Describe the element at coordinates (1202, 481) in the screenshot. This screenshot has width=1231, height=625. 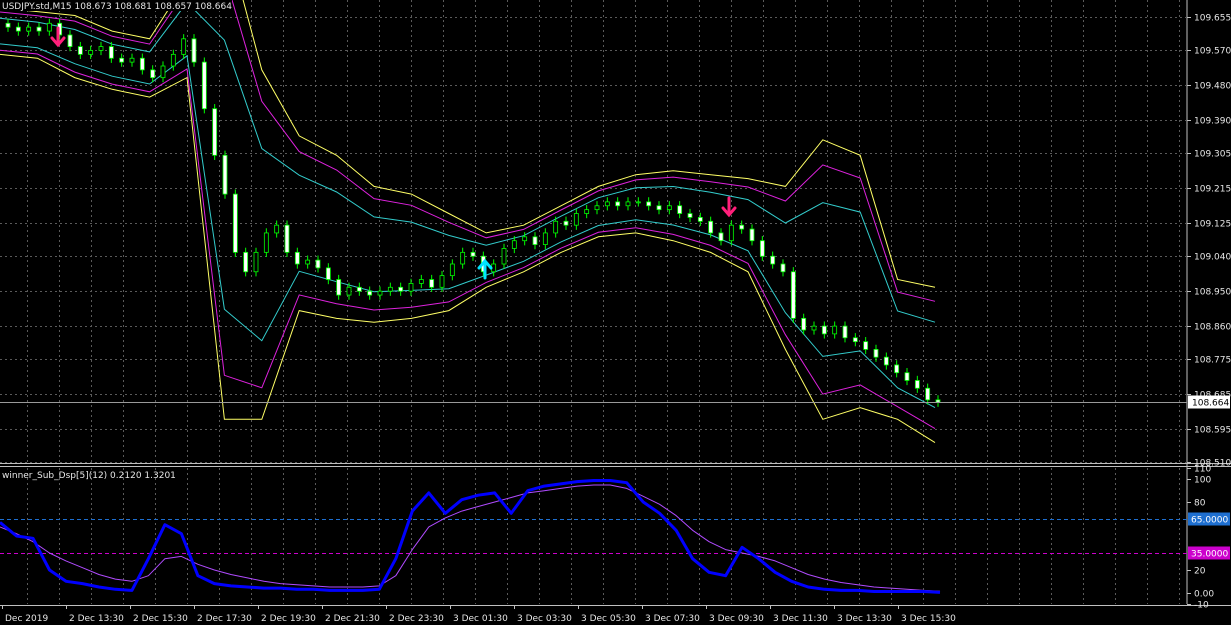
I see `osc-tick-label: 100` at that location.